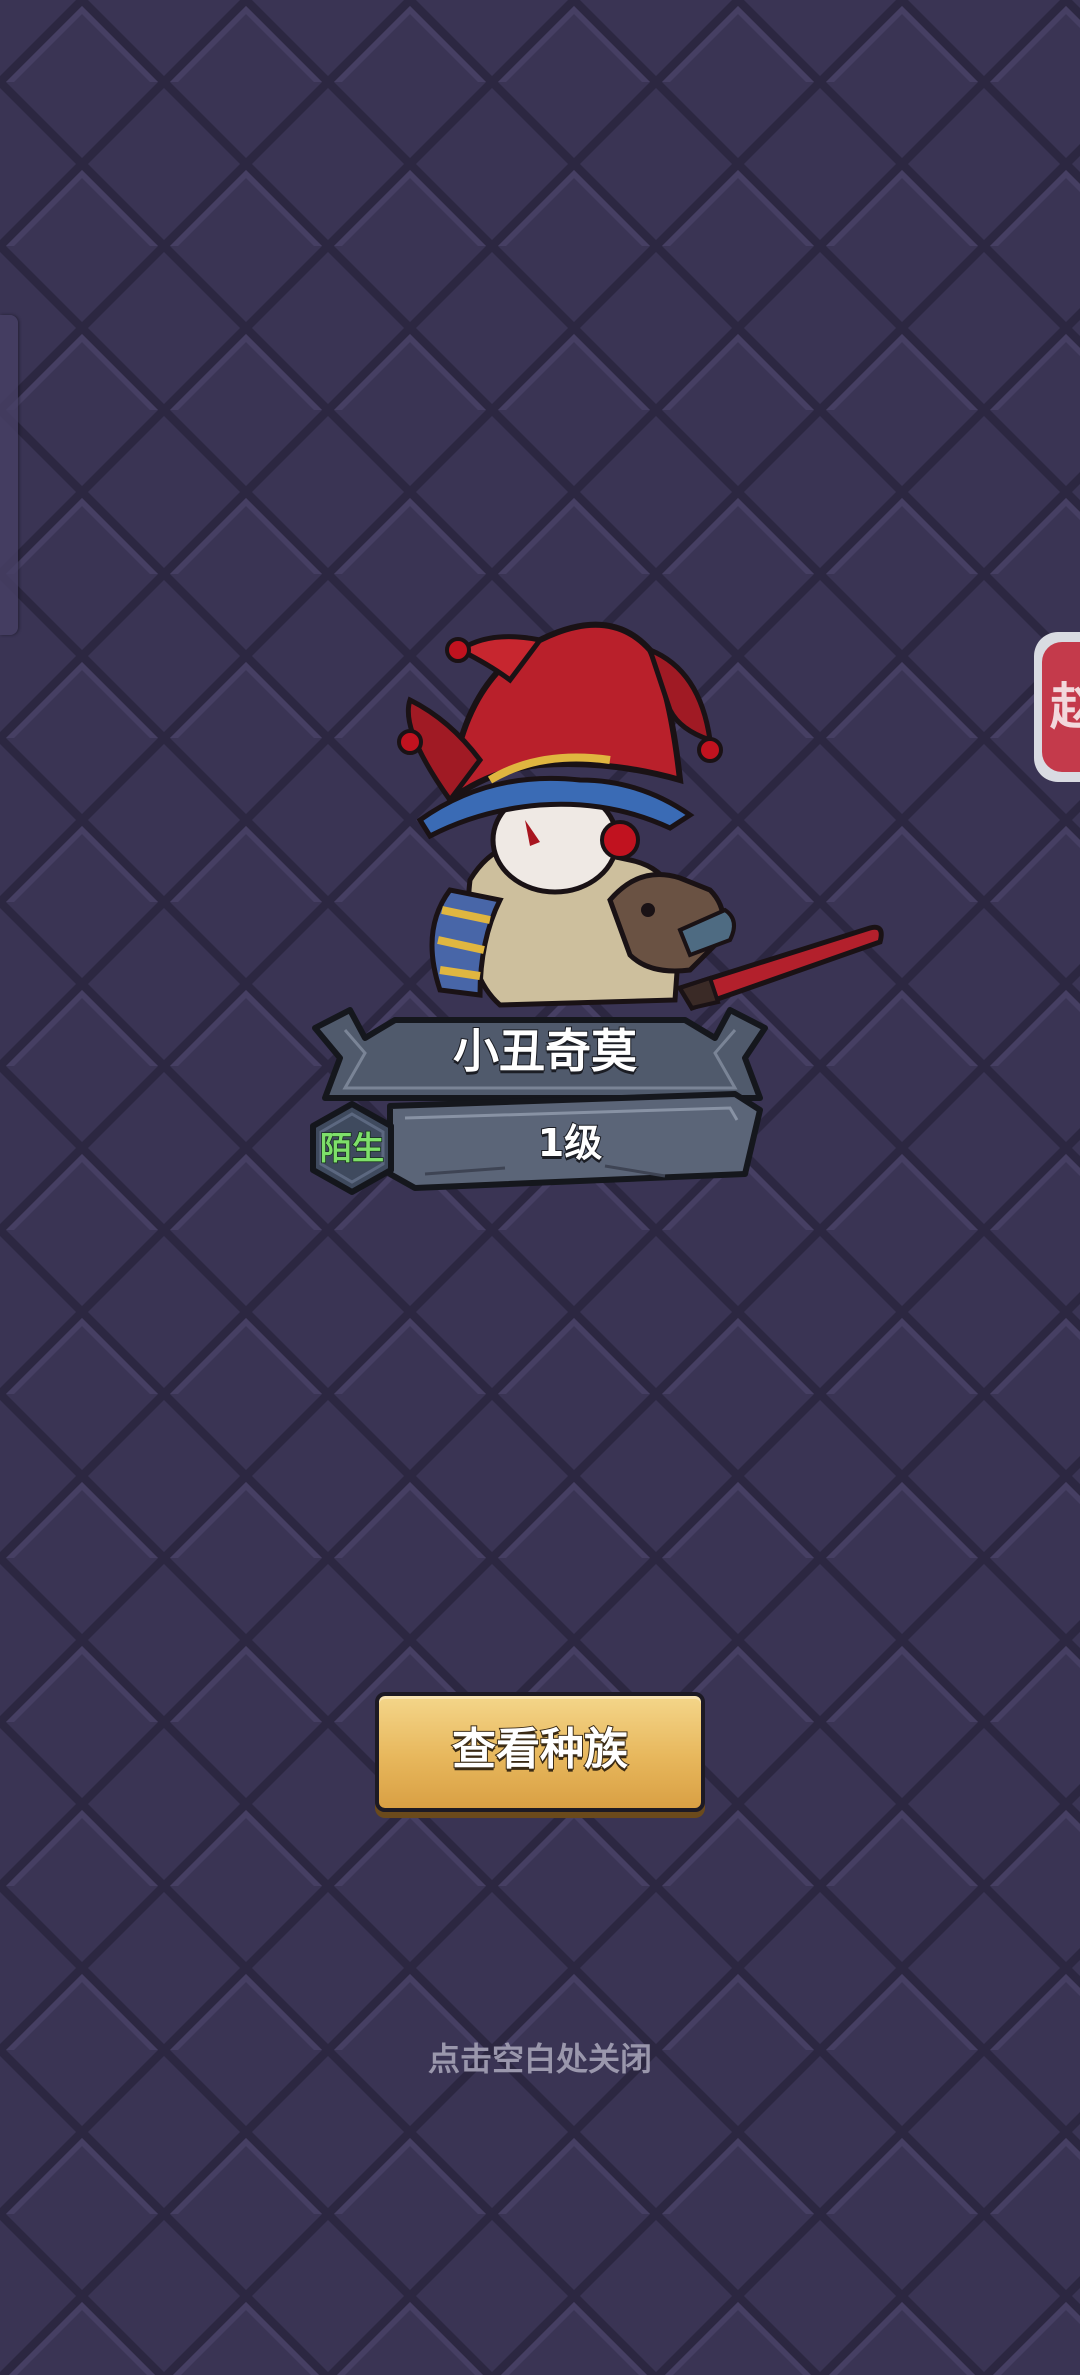  I want to click on hero-level: 1级, so click(570, 1143).